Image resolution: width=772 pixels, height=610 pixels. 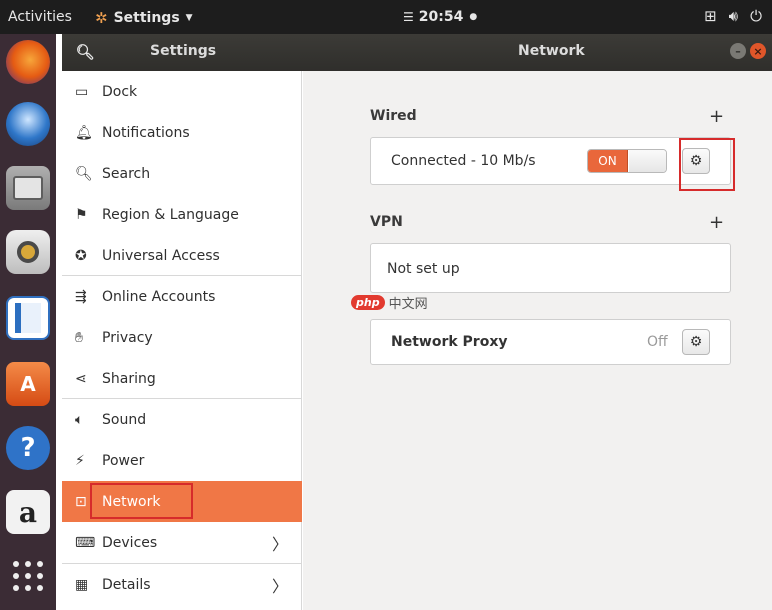 What do you see at coordinates (123, 460) in the screenshot?
I see `sidebar-item-label: Power` at bounding box center [123, 460].